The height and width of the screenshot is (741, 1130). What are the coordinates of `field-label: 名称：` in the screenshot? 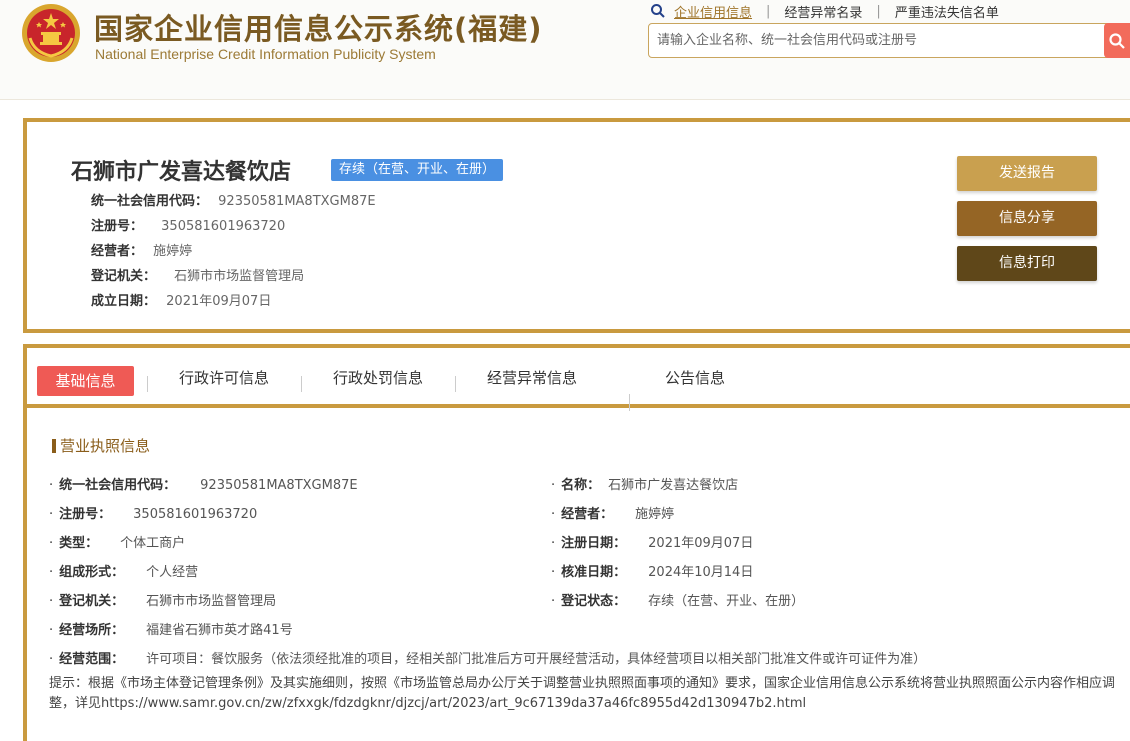 It's located at (581, 485).